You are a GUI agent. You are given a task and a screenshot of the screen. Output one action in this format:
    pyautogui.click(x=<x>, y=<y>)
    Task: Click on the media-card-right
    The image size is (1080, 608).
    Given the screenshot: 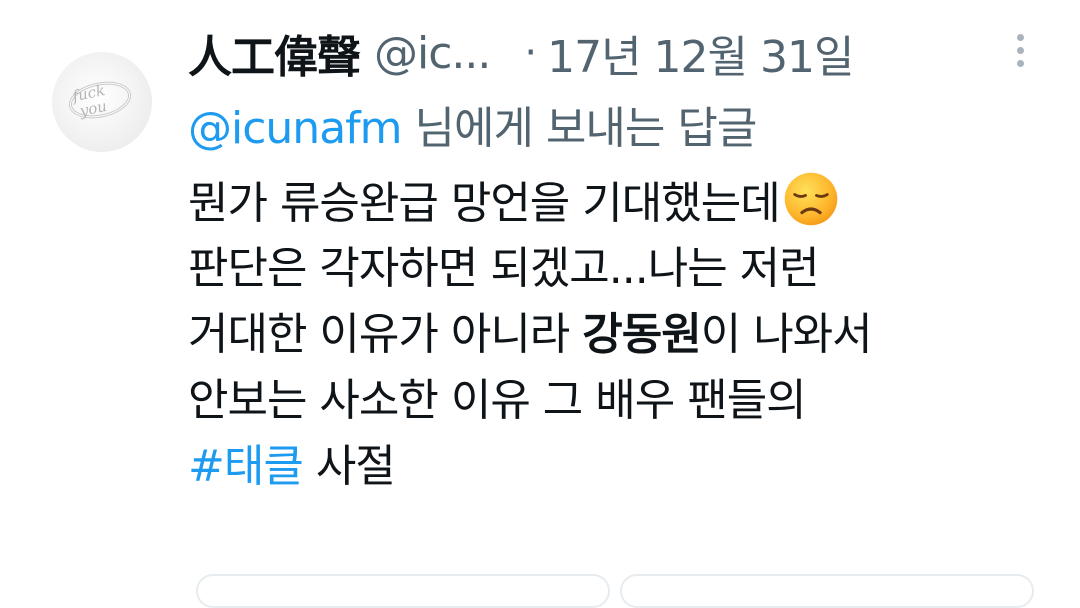 What is the action you would take?
    pyautogui.click(x=827, y=591)
    